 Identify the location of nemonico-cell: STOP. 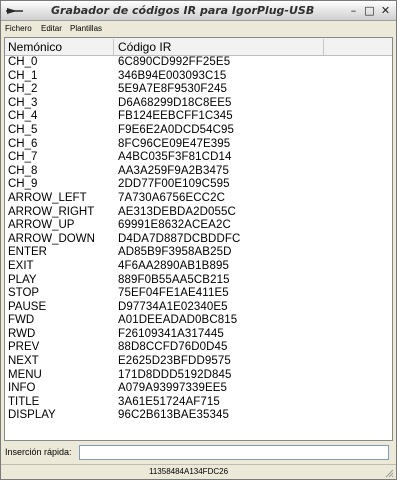
(23, 294).